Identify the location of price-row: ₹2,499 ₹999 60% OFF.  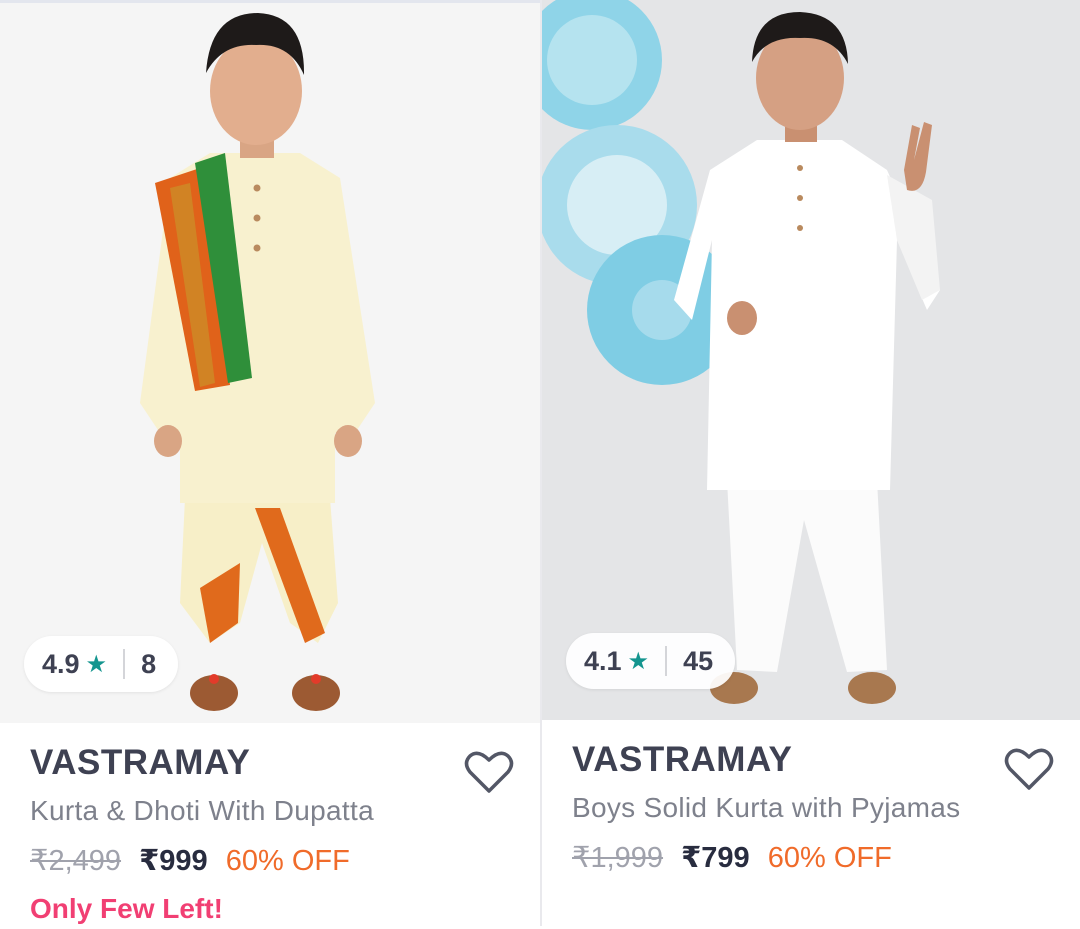
(190, 860).